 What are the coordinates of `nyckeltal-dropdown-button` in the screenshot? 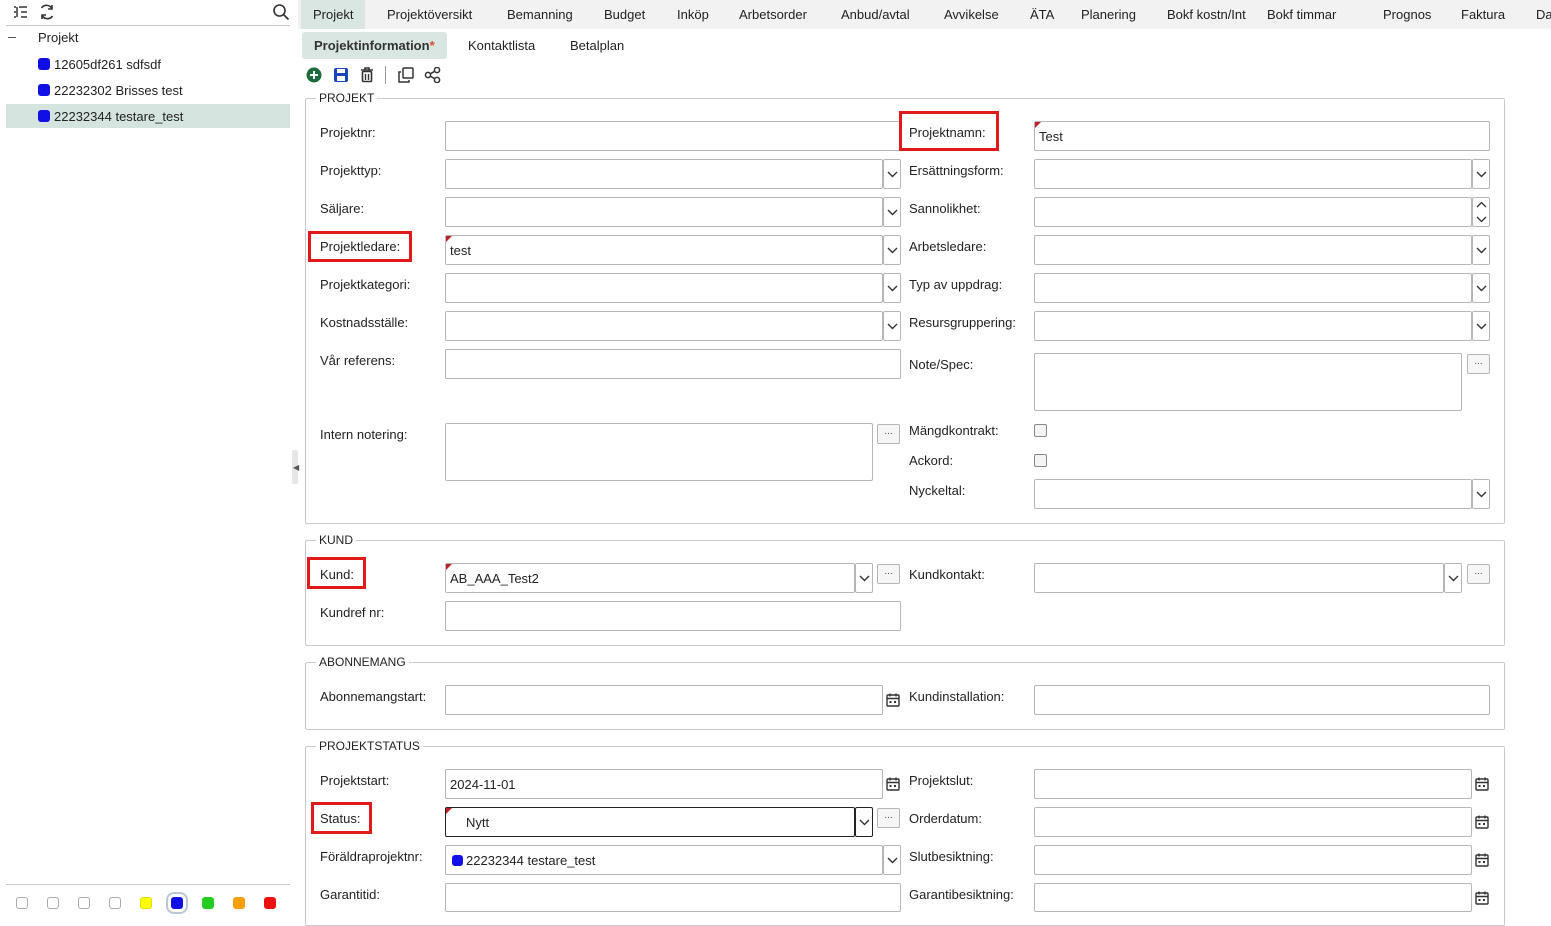 It's located at (1481, 494).